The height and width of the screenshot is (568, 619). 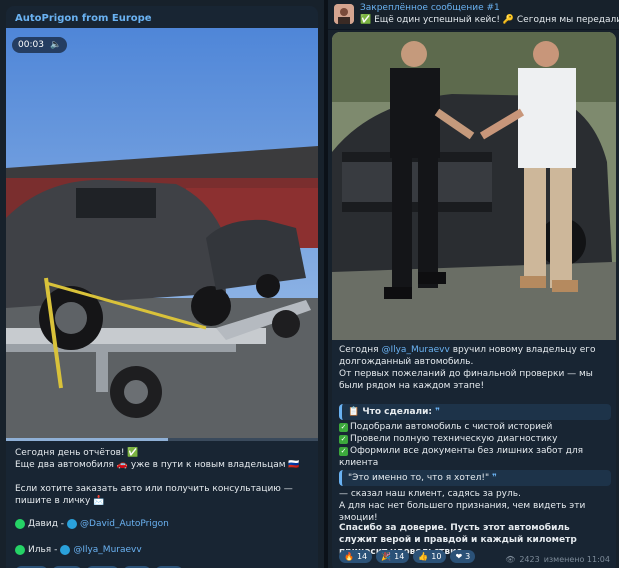 What do you see at coordinates (415, 350) in the screenshot?
I see `ilya-mention-link: @Ilya_Muraevv` at bounding box center [415, 350].